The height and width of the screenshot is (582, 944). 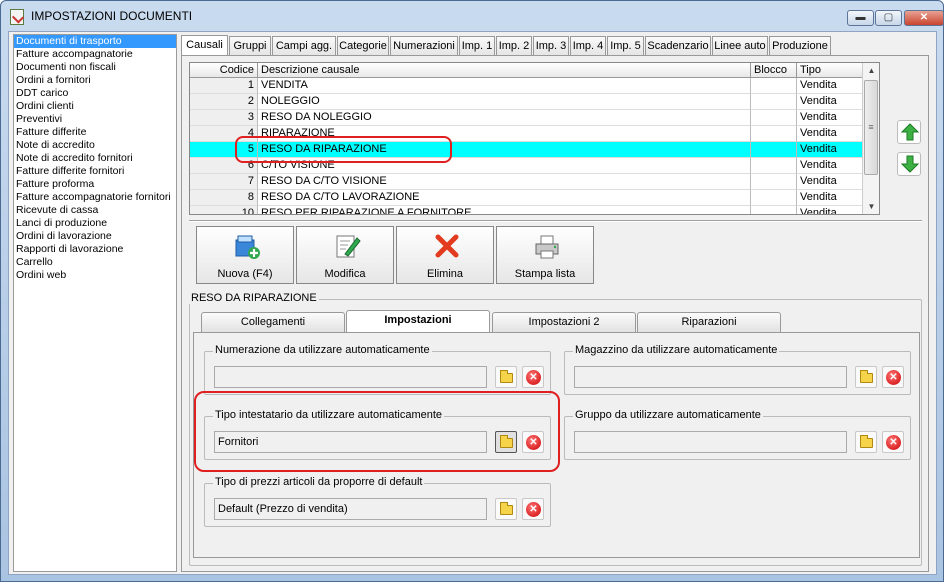 What do you see at coordinates (551, 46) in the screenshot?
I see `tab-imp-3: Imp. 3` at bounding box center [551, 46].